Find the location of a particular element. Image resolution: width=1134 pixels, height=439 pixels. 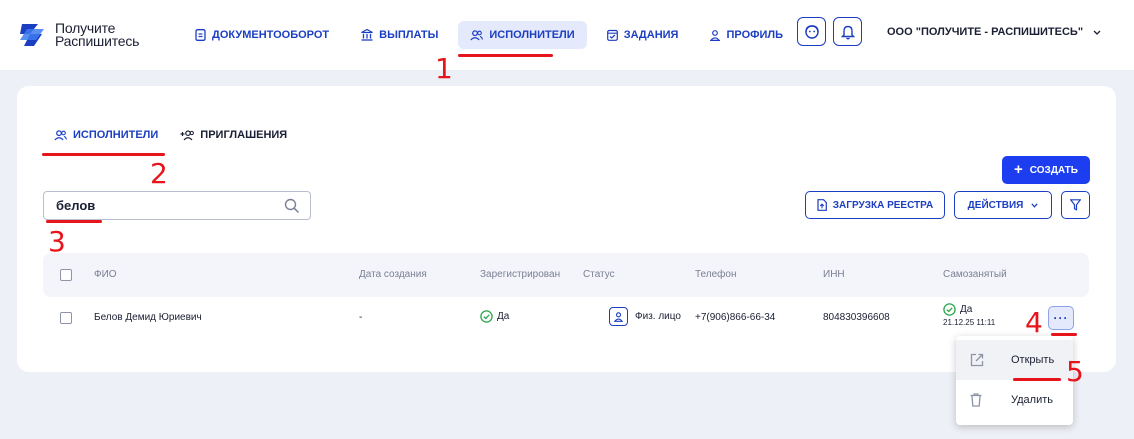

cell-inn: 804830396608 is located at coordinates (856, 317).